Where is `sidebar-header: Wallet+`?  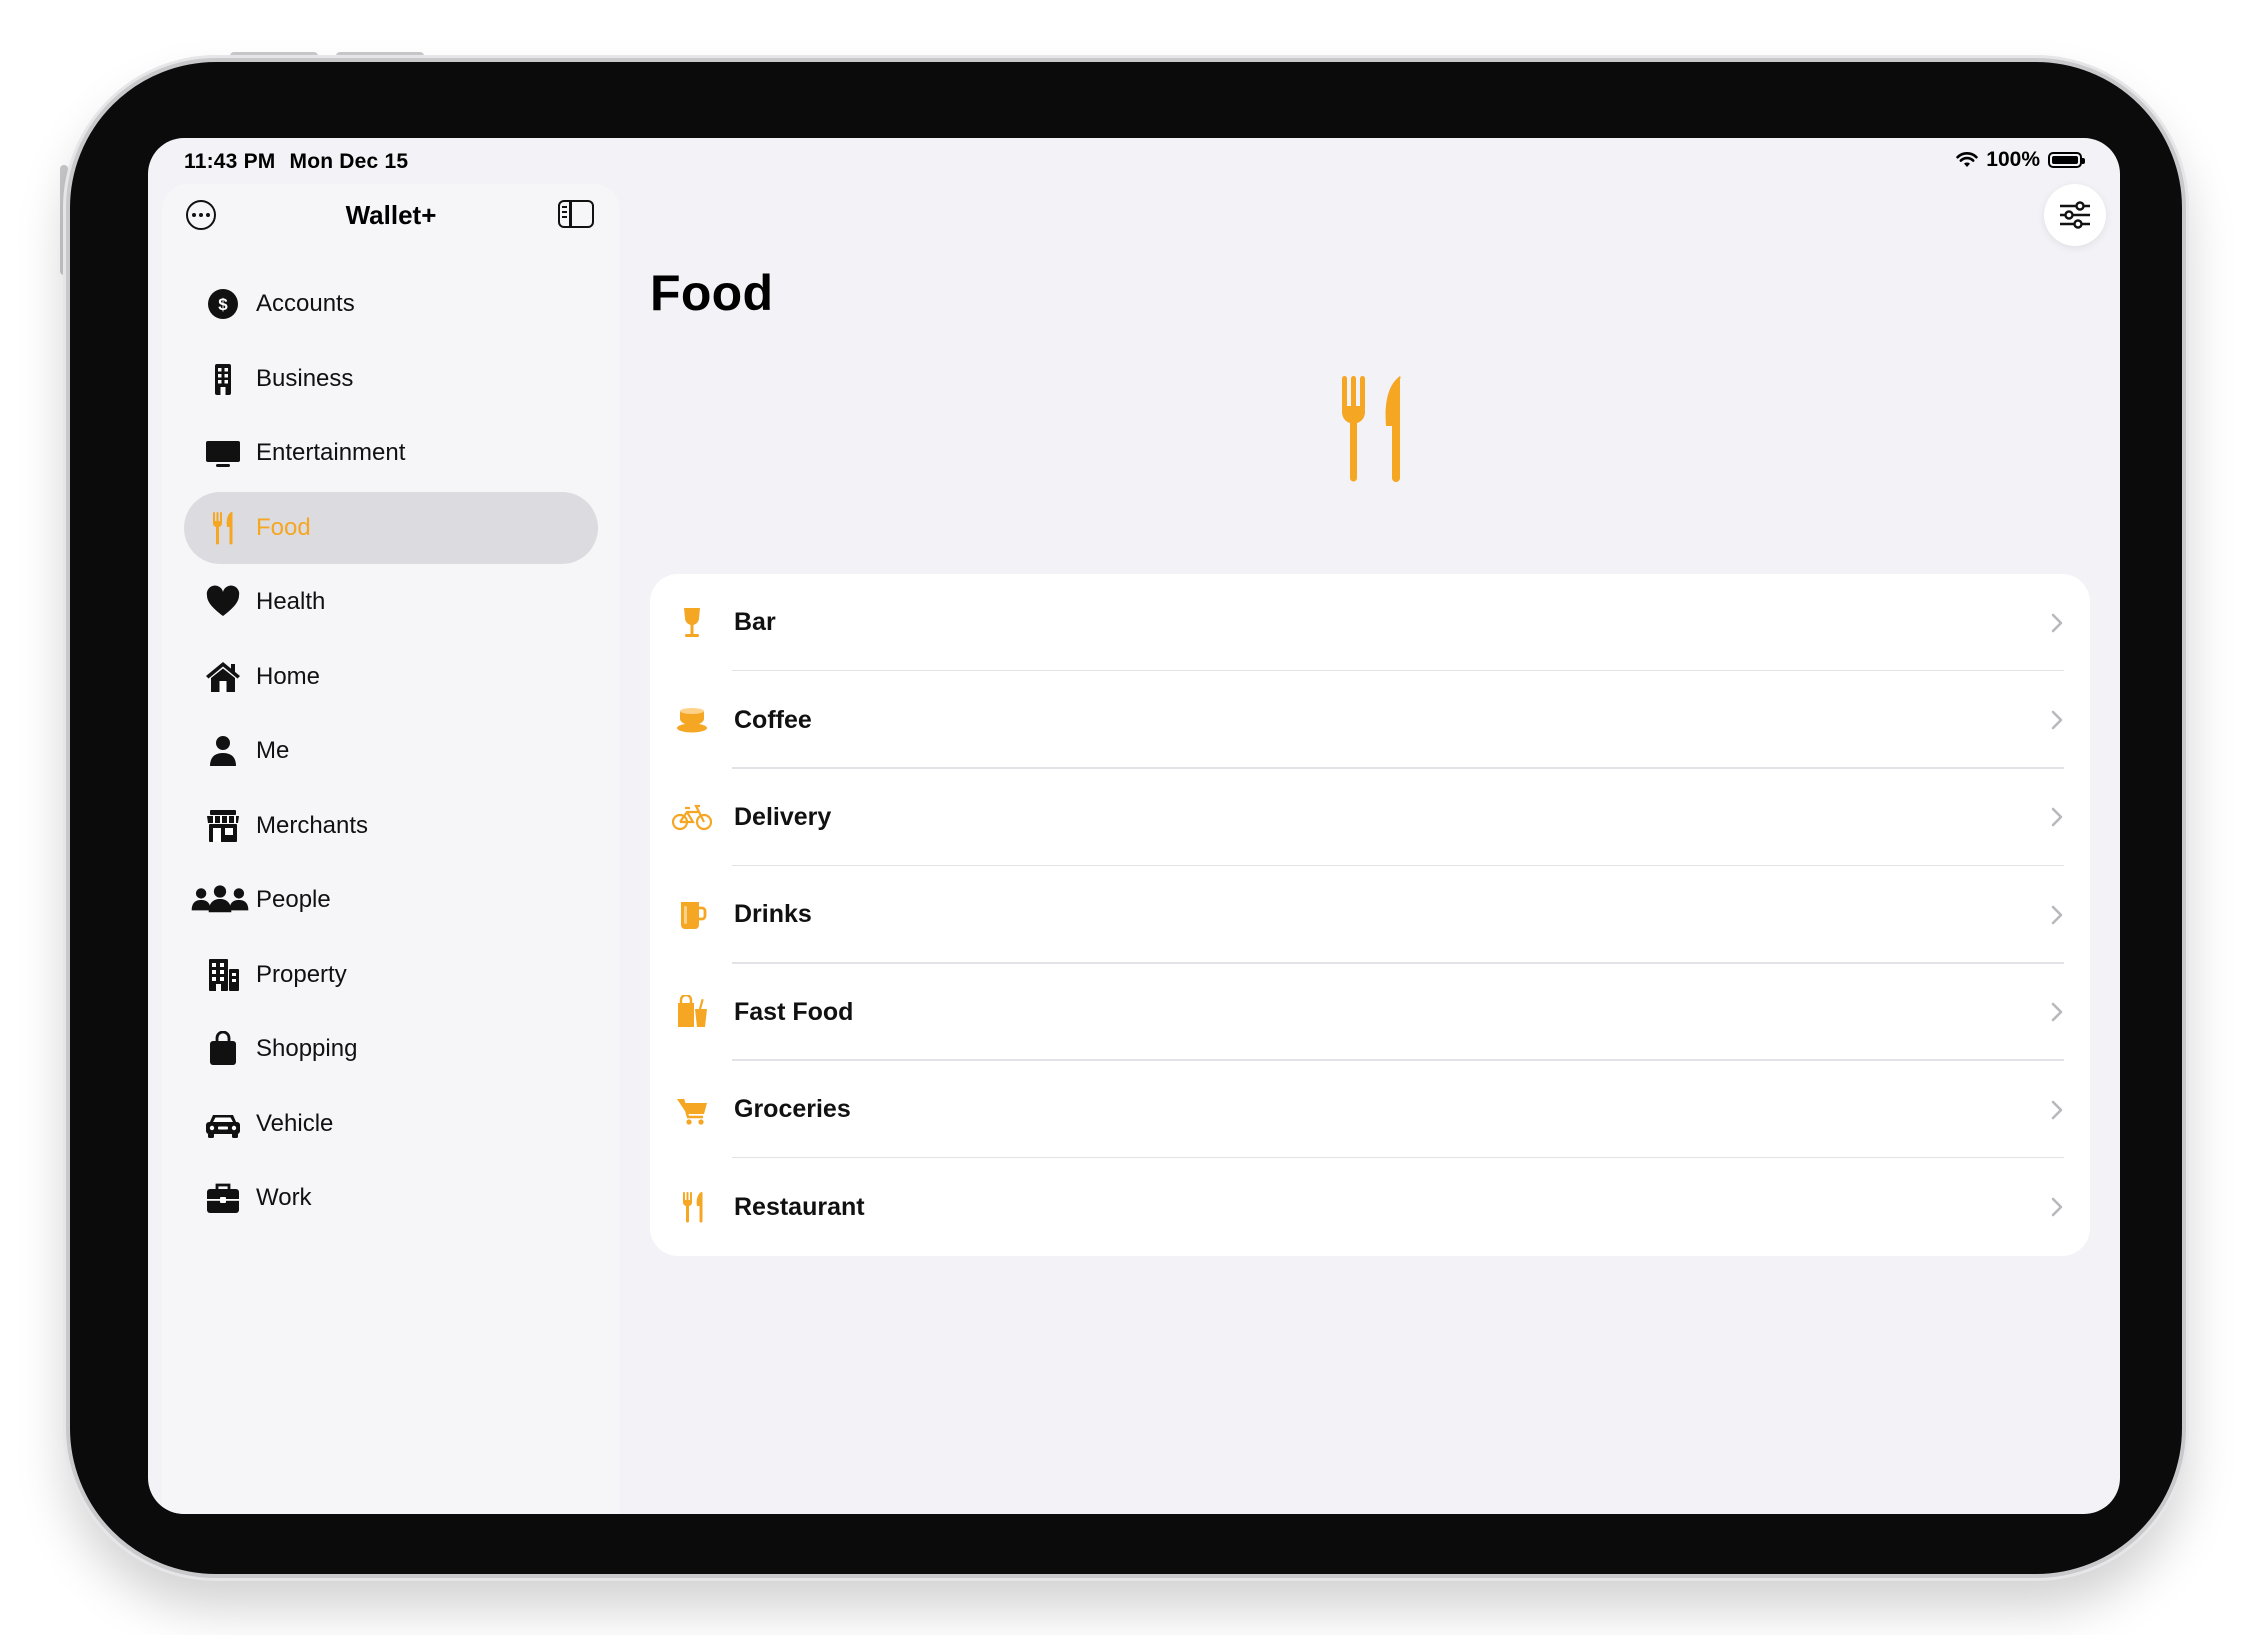
sidebar-header: Wallet+ is located at coordinates (391, 216).